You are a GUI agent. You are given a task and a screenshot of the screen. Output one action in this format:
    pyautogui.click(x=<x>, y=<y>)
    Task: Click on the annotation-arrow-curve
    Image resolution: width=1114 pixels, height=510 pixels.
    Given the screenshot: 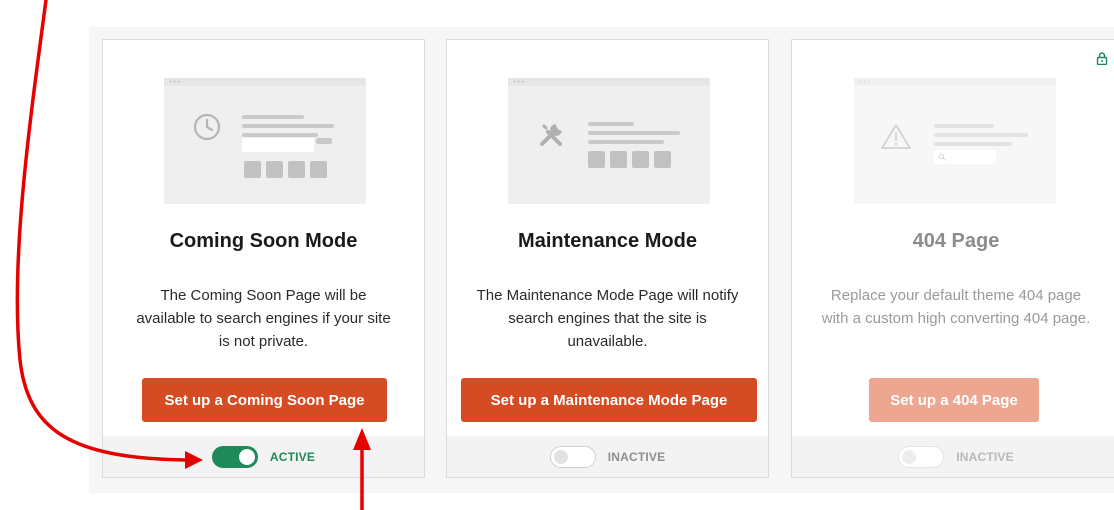 What is the action you would take?
    pyautogui.click(x=101, y=231)
    